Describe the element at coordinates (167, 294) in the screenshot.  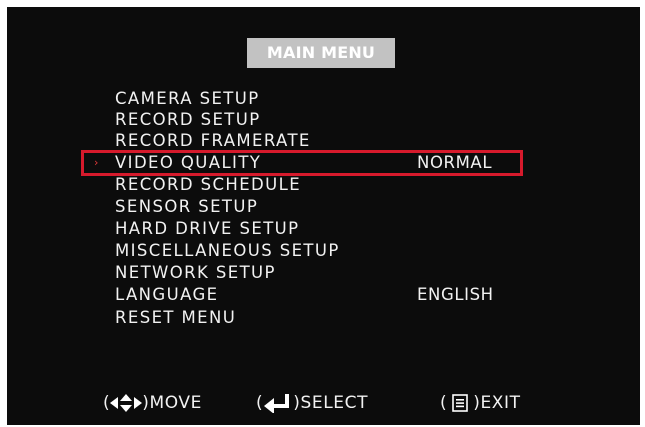
I see `menu-item-label: LANGUAGE` at that location.